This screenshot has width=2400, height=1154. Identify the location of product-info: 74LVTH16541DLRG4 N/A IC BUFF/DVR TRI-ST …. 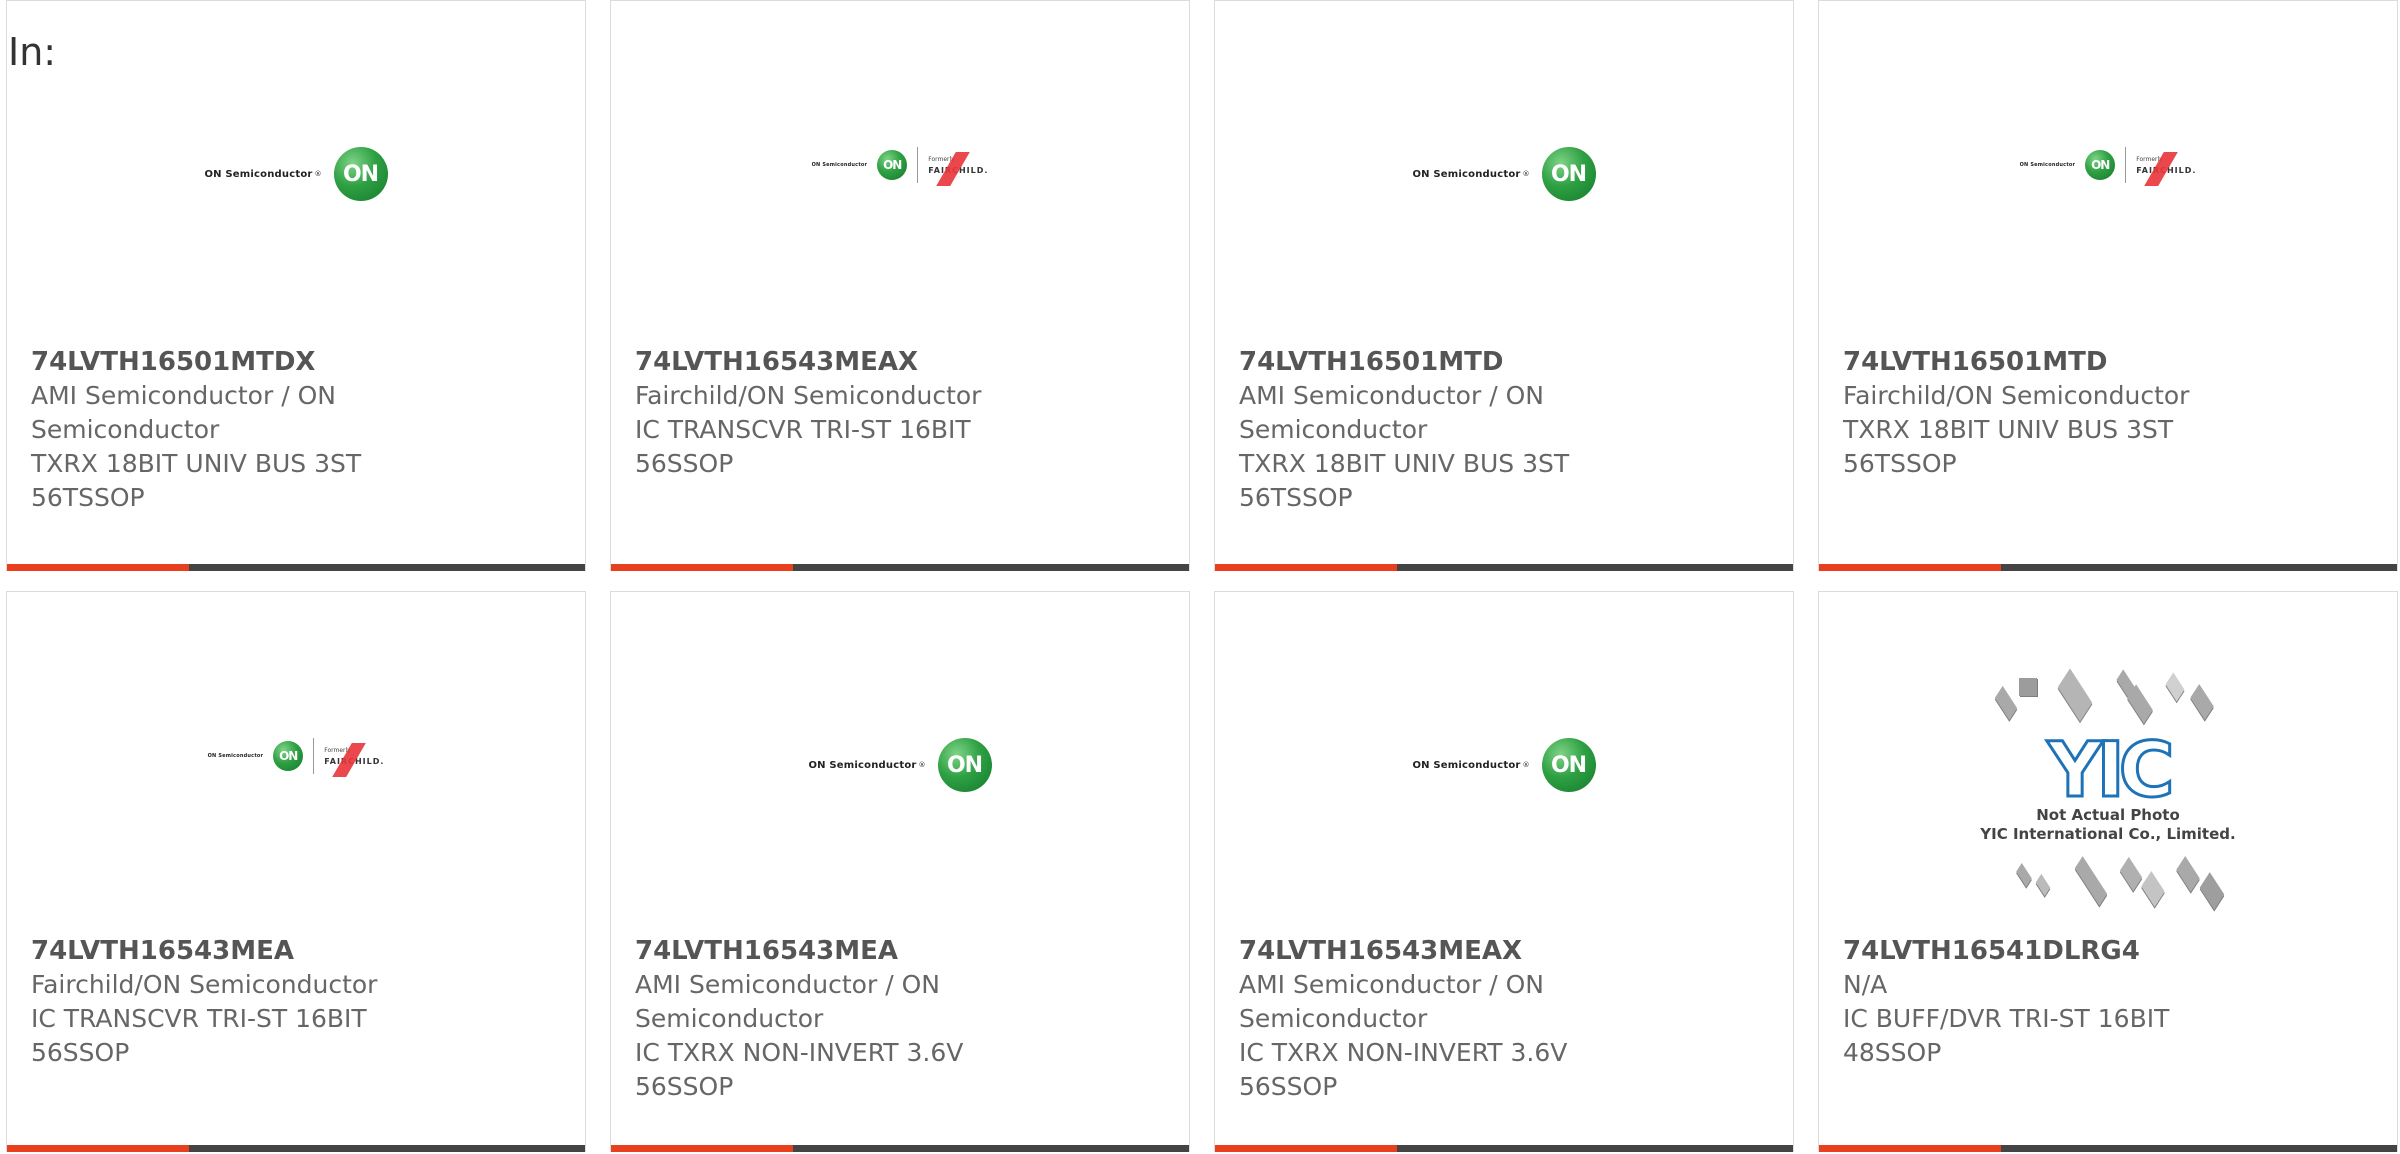
(2113, 1002).